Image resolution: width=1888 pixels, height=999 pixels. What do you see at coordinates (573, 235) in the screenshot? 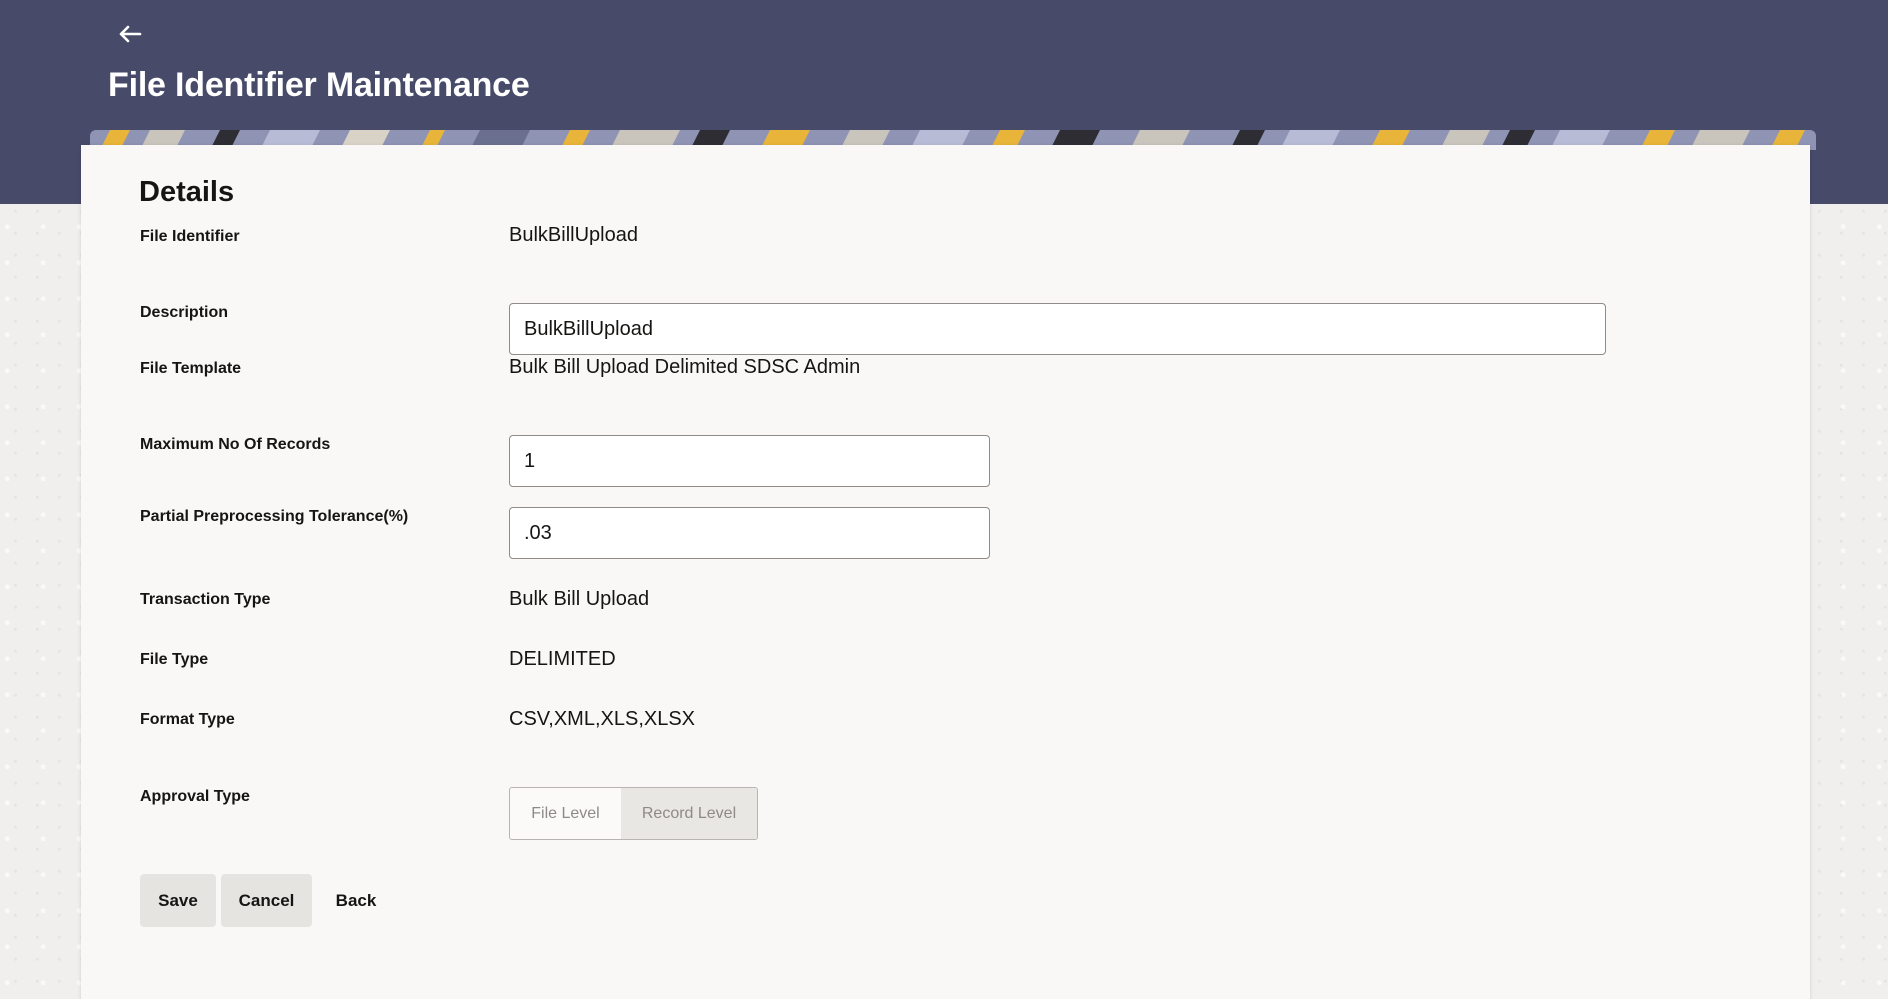
I see `file-identifier-value: BulkBillUpload` at bounding box center [573, 235].